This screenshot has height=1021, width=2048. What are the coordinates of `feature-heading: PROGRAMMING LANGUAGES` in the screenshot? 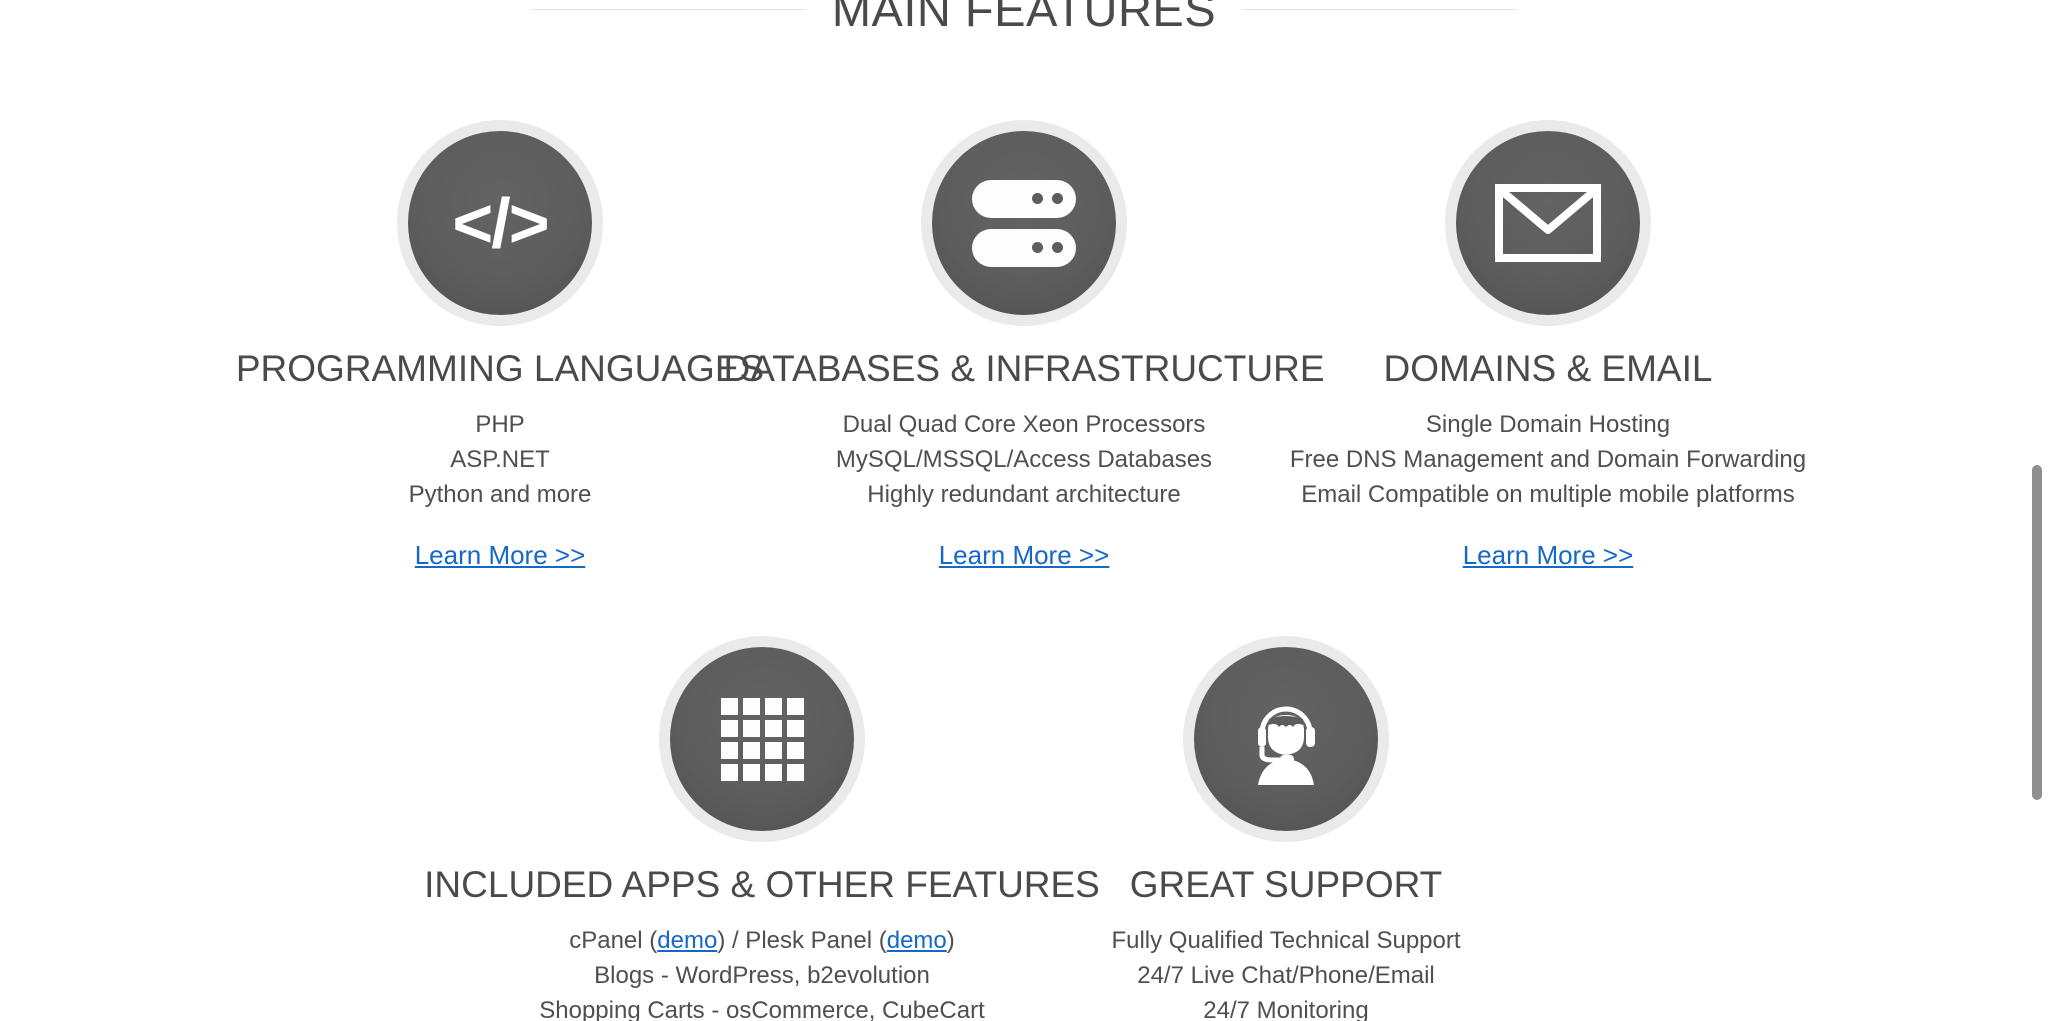 It's located at (500, 368).